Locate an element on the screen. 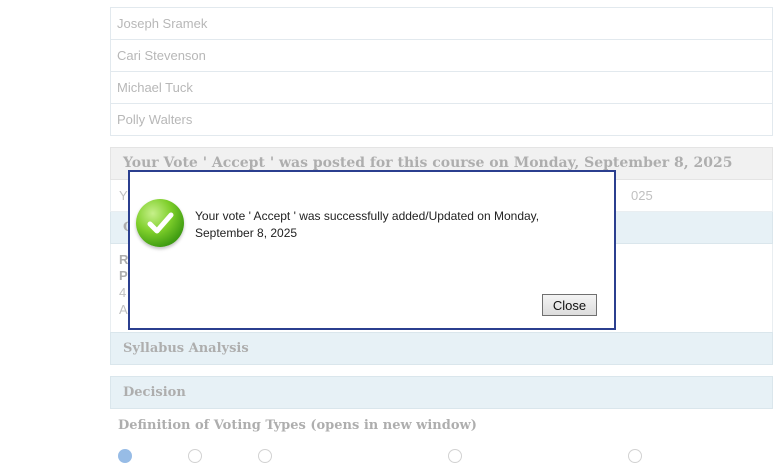 Image resolution: width=773 pixels, height=463 pixels. success-check-icon is located at coordinates (160, 223).